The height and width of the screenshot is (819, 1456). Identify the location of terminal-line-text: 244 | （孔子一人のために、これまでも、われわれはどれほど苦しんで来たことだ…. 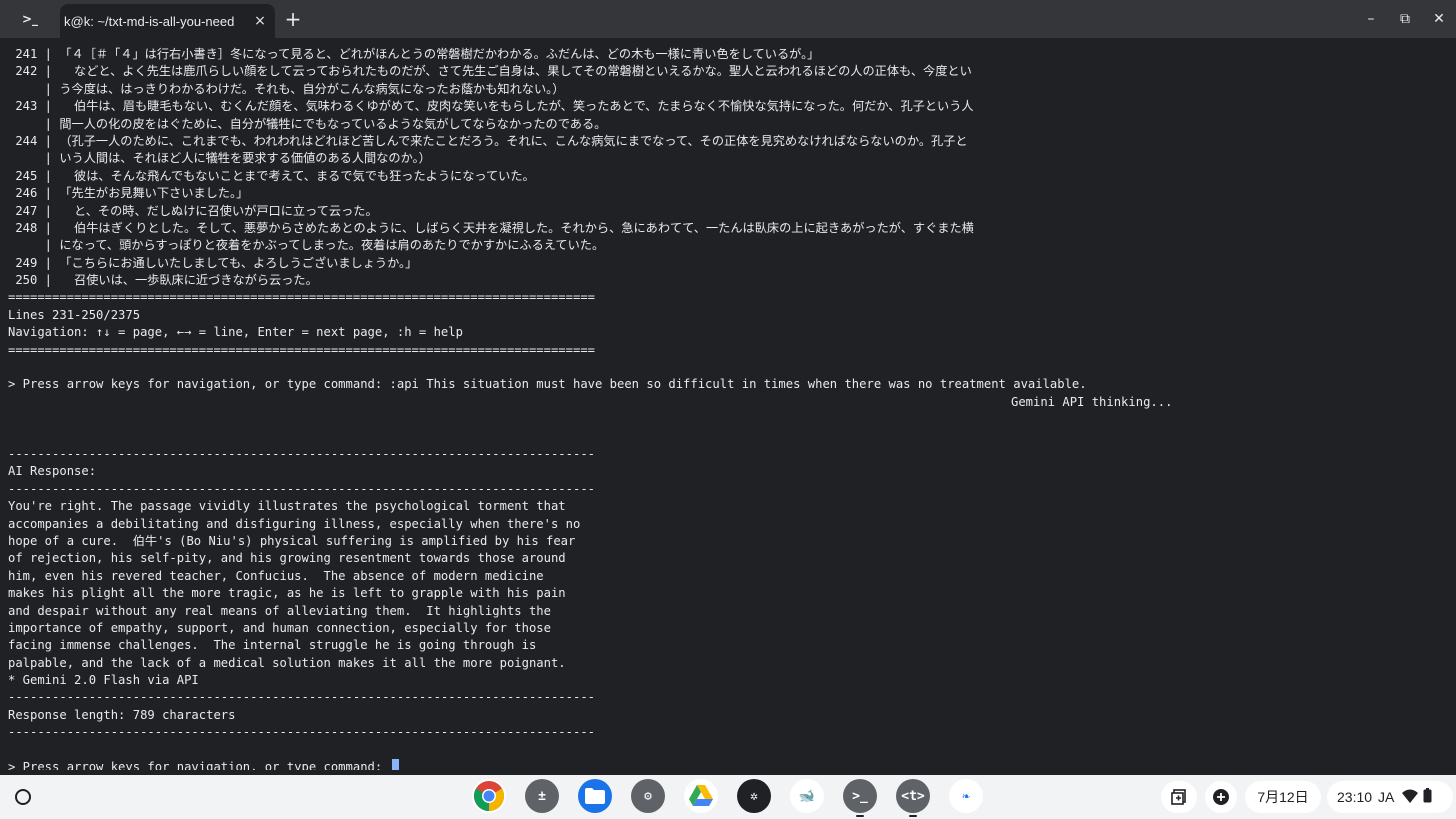
(488, 140).